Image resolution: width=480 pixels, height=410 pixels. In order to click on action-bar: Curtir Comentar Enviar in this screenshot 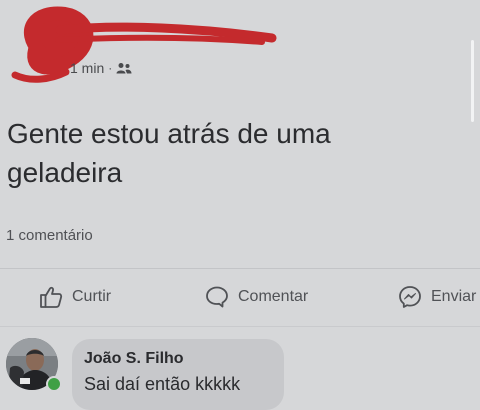, I will do `click(240, 297)`.